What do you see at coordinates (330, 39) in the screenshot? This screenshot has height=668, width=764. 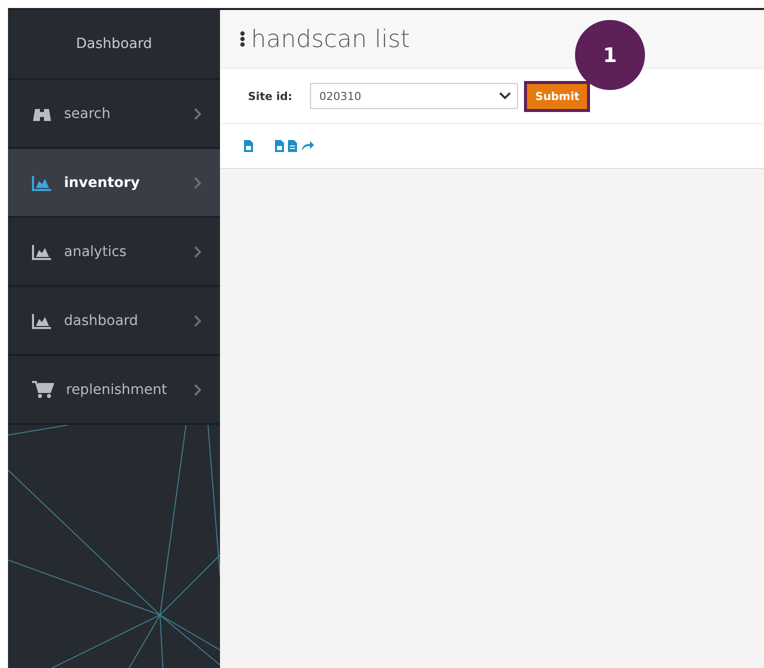 I see `page-title: handscan list` at bounding box center [330, 39].